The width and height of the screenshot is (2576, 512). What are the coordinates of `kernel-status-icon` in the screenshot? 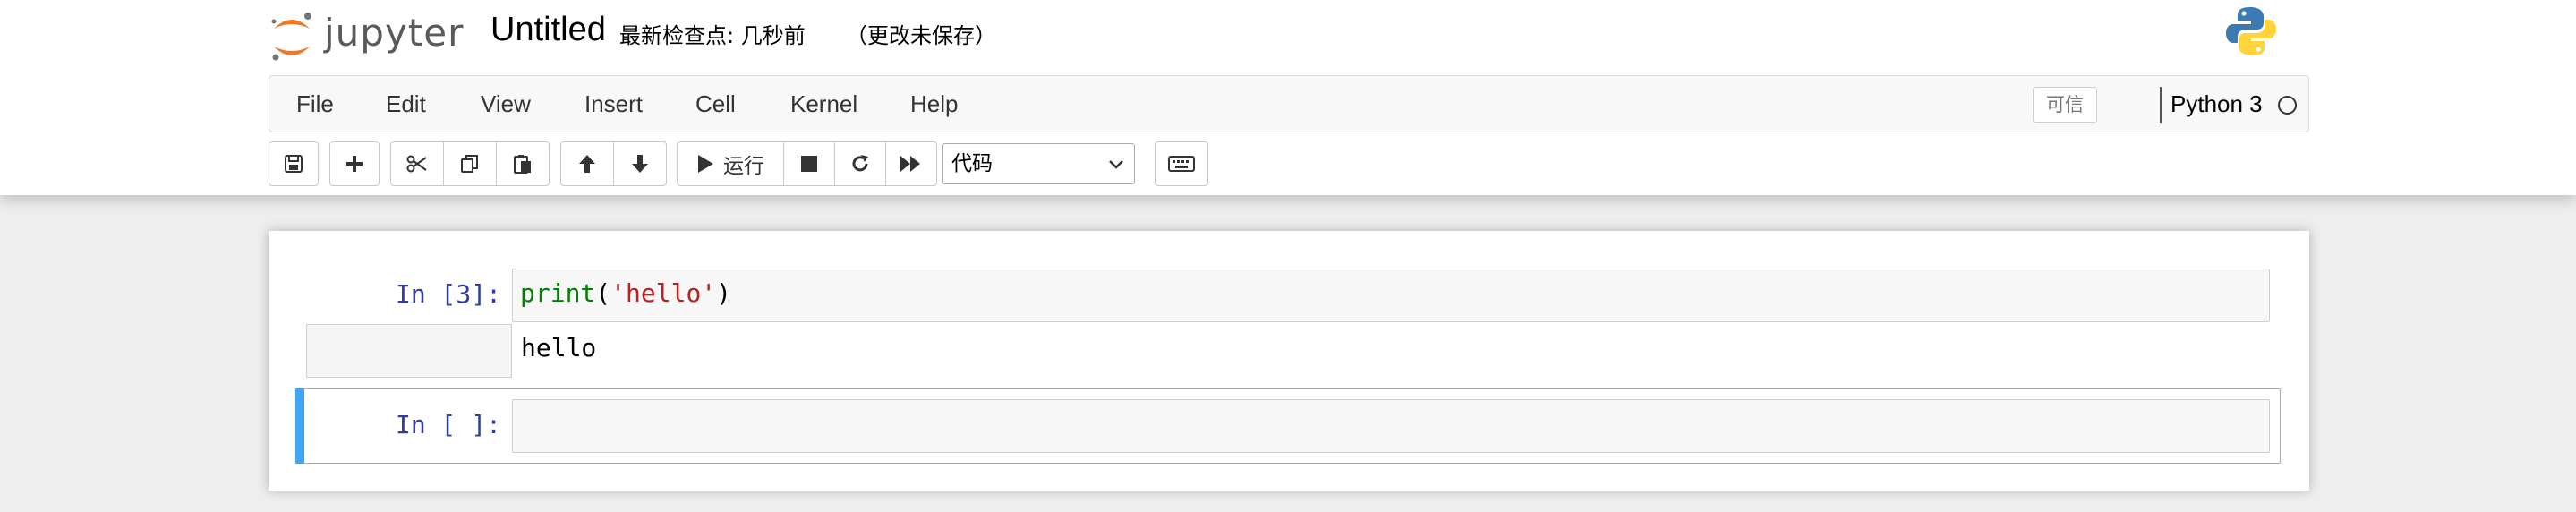 It's located at (2287, 105).